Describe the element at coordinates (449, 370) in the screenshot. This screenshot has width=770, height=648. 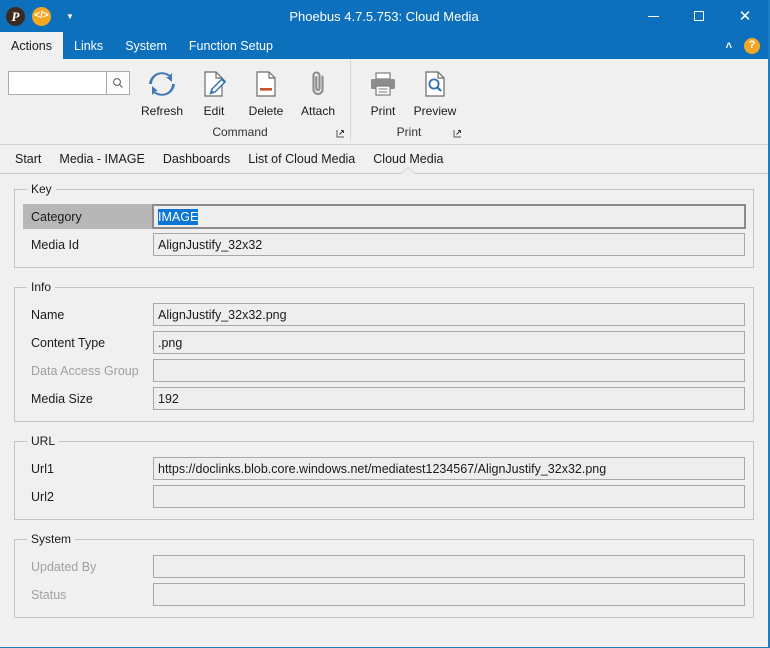
I see `input-data-access-group` at that location.